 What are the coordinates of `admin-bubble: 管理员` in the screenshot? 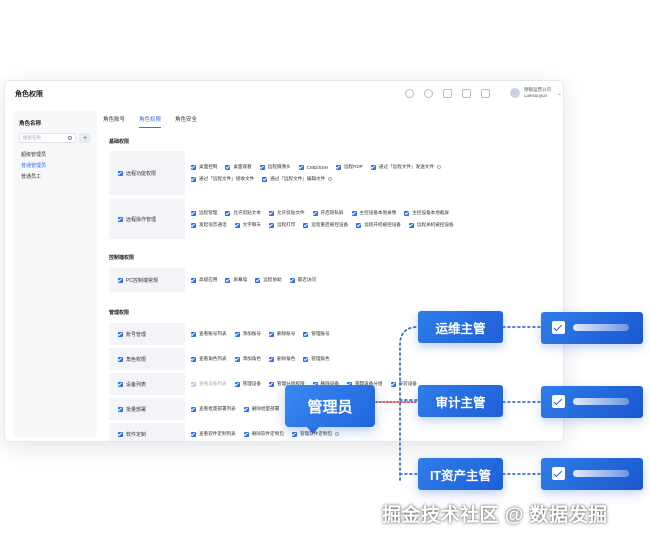 It's located at (330, 409).